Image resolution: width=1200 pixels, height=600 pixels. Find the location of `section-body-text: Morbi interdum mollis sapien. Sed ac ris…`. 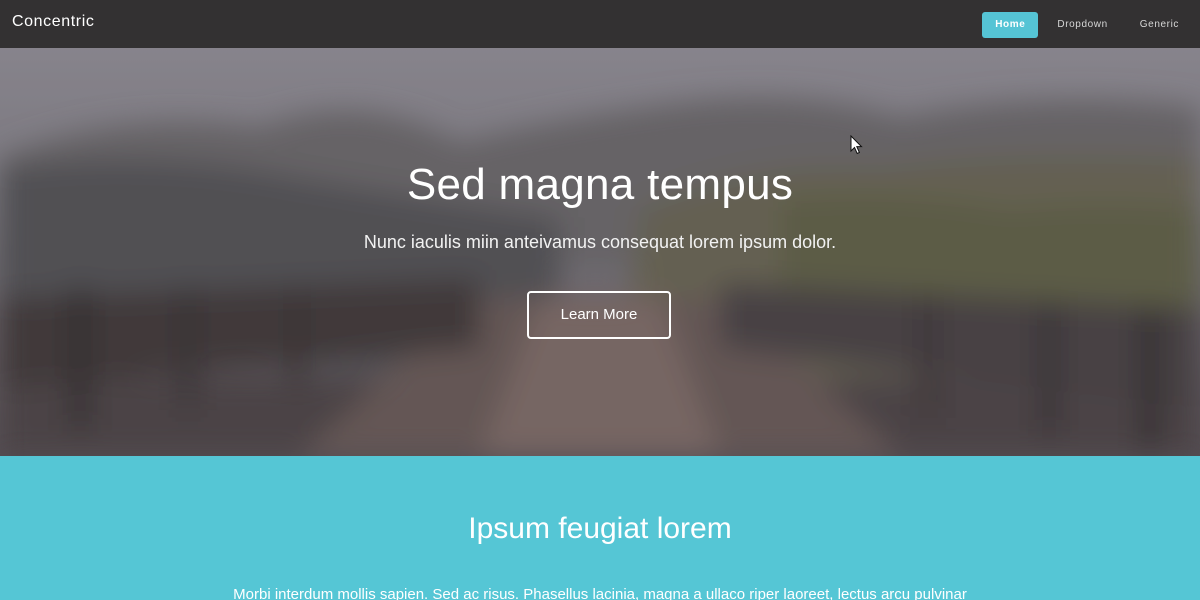

section-body-text: Morbi interdum mollis sapien. Sed ac ris… is located at coordinates (600, 593).